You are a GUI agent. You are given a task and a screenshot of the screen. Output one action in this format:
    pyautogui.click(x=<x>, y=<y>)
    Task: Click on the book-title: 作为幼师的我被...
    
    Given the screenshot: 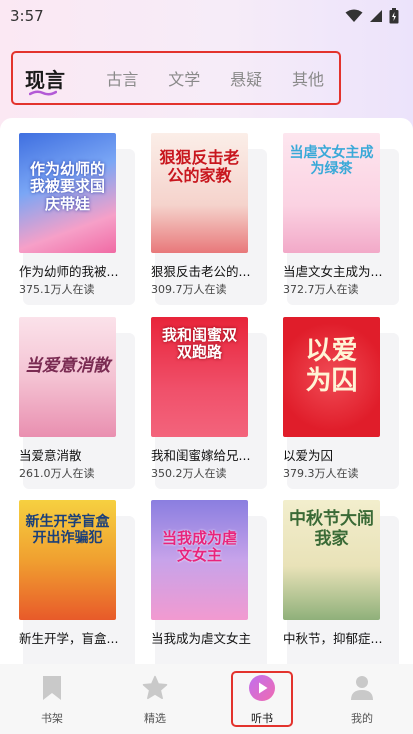 What is the action you would take?
    pyautogui.click(x=69, y=271)
    